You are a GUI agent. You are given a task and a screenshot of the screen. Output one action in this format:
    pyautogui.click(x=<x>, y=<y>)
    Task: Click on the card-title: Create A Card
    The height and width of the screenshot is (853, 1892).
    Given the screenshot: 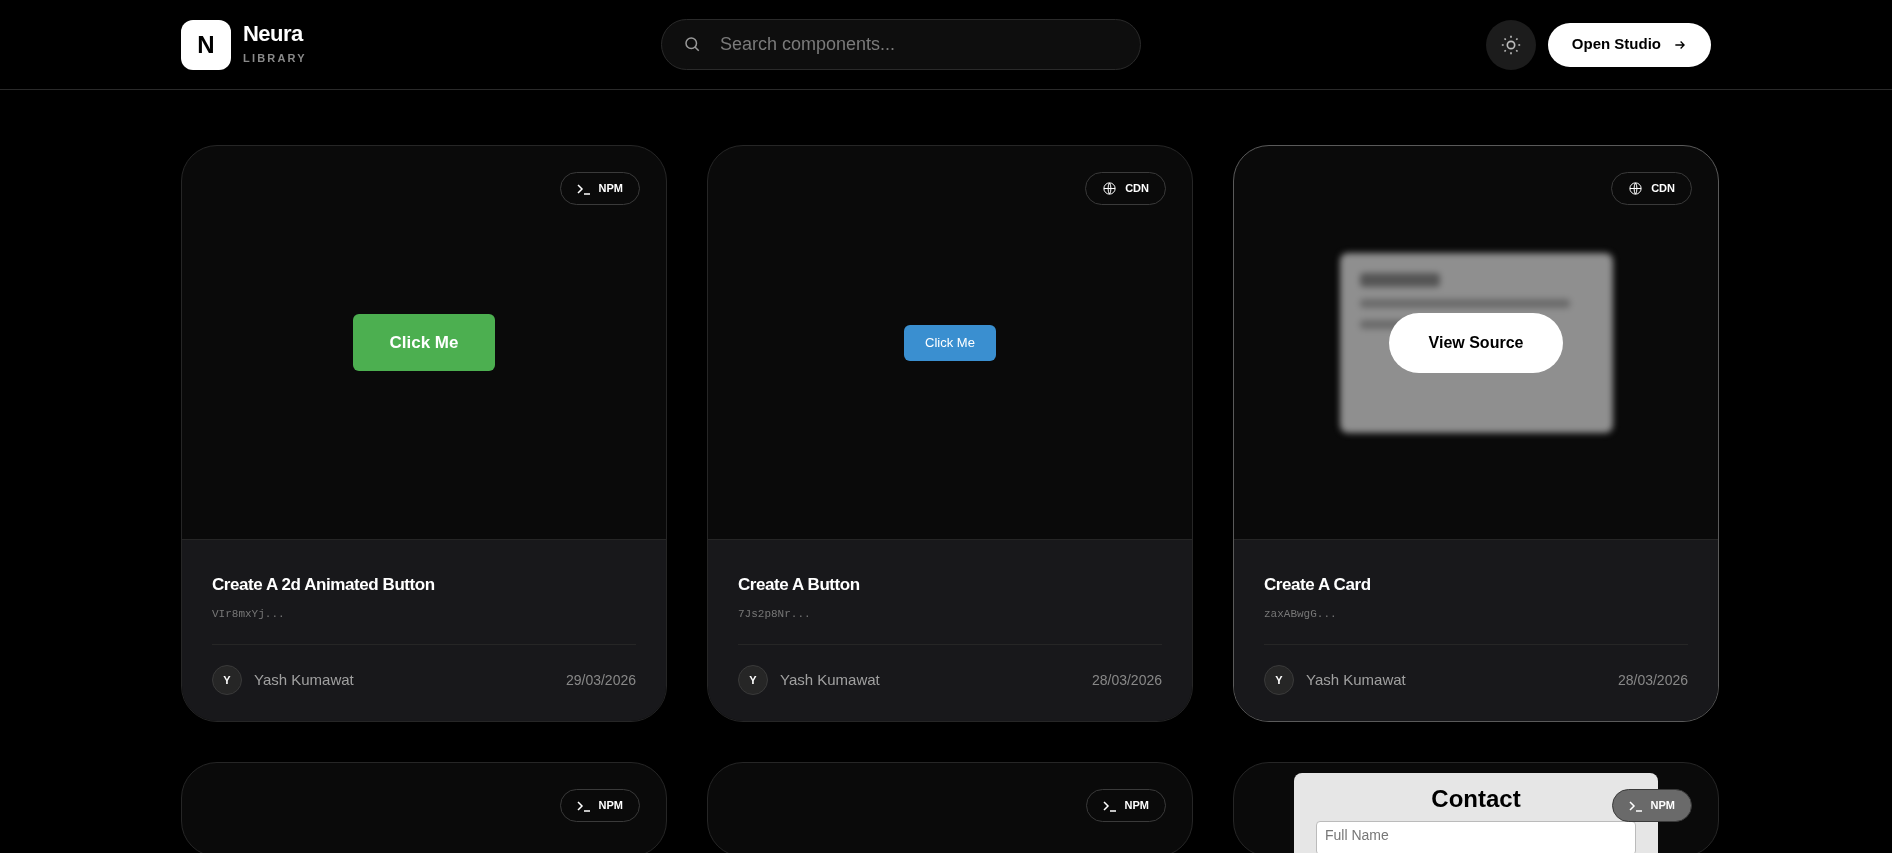 What is the action you would take?
    pyautogui.click(x=1318, y=585)
    